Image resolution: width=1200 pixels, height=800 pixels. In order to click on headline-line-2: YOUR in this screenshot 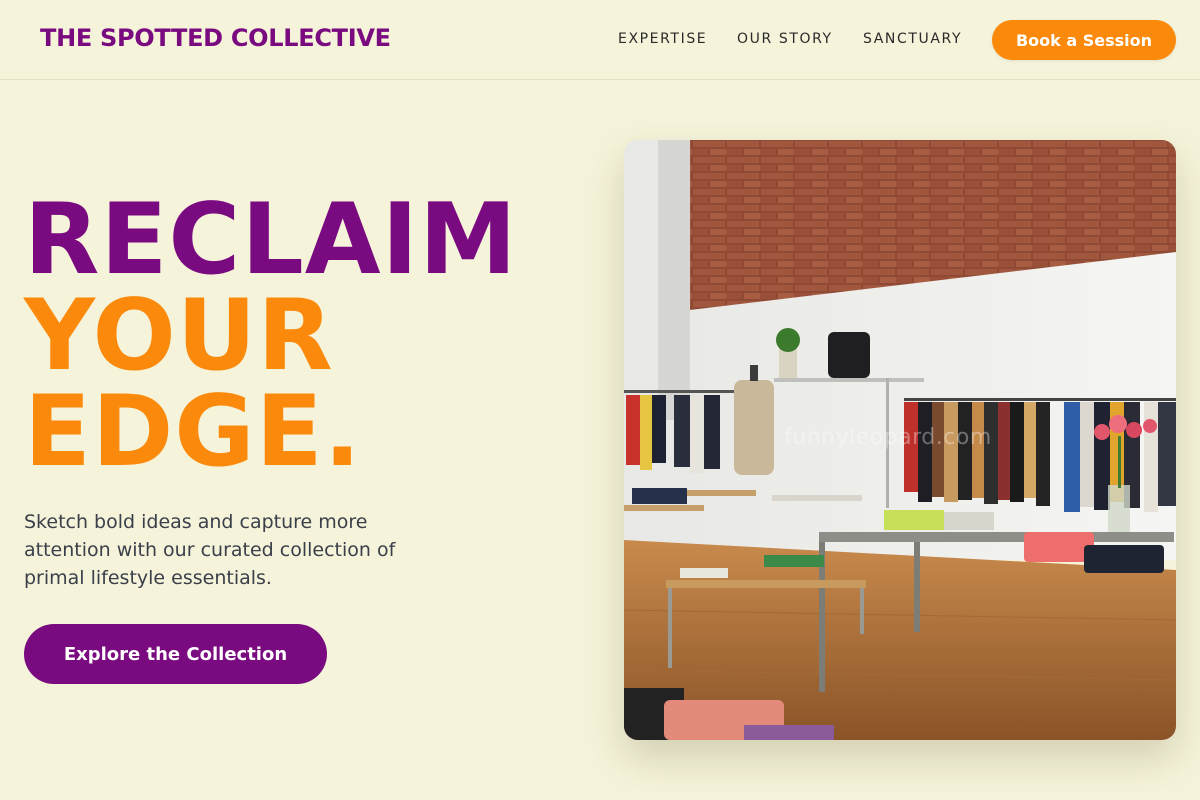, I will do `click(179, 336)`.